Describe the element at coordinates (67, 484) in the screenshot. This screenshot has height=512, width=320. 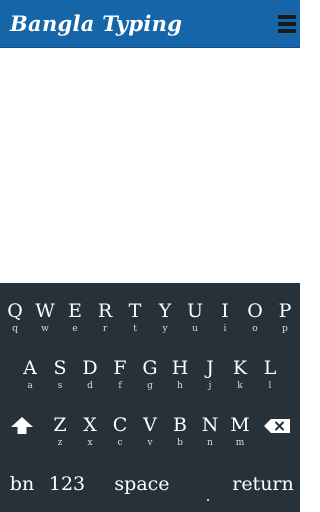
I see `numbers-key: 123` at that location.